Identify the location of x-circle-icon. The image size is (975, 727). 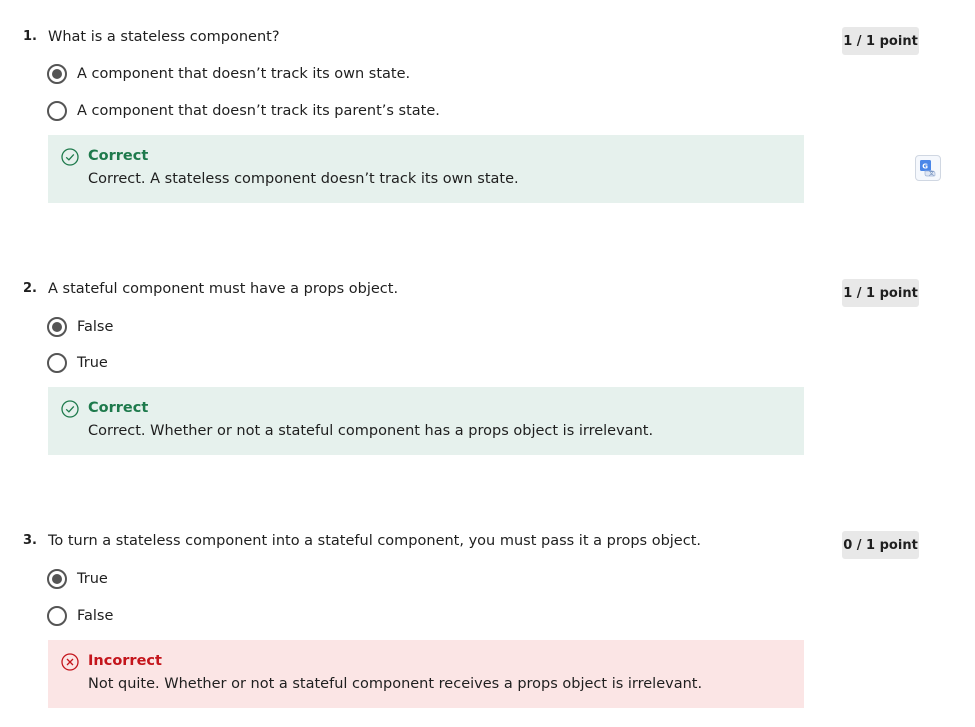
(70, 662).